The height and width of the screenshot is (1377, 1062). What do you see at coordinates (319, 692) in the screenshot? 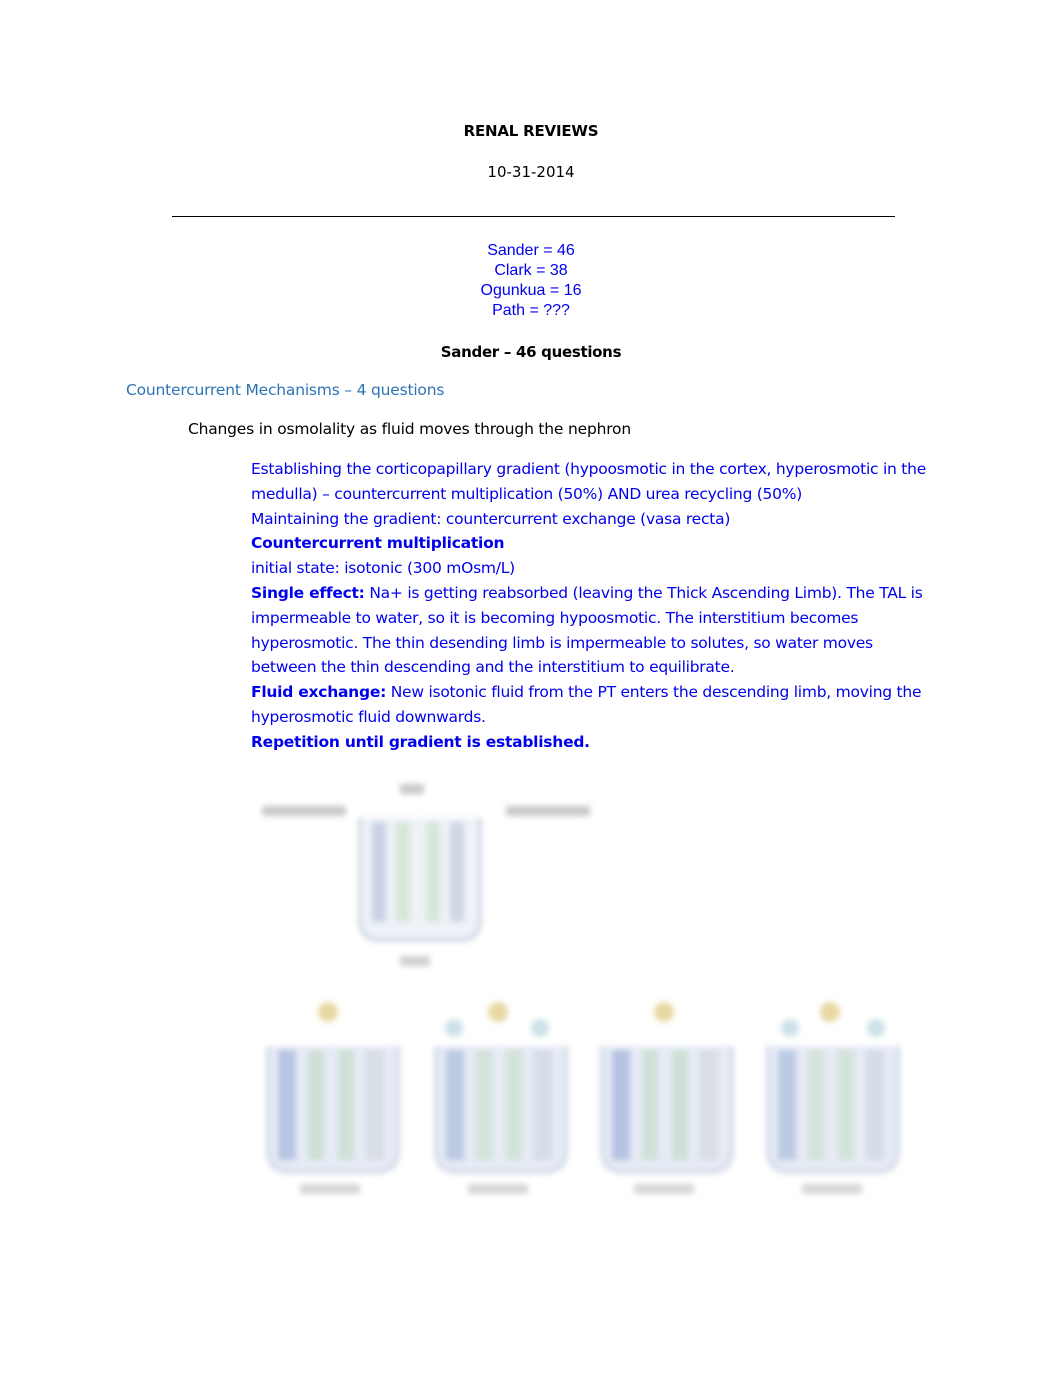
I see `fluid-exchange-label: Fluid exchange:` at bounding box center [319, 692].